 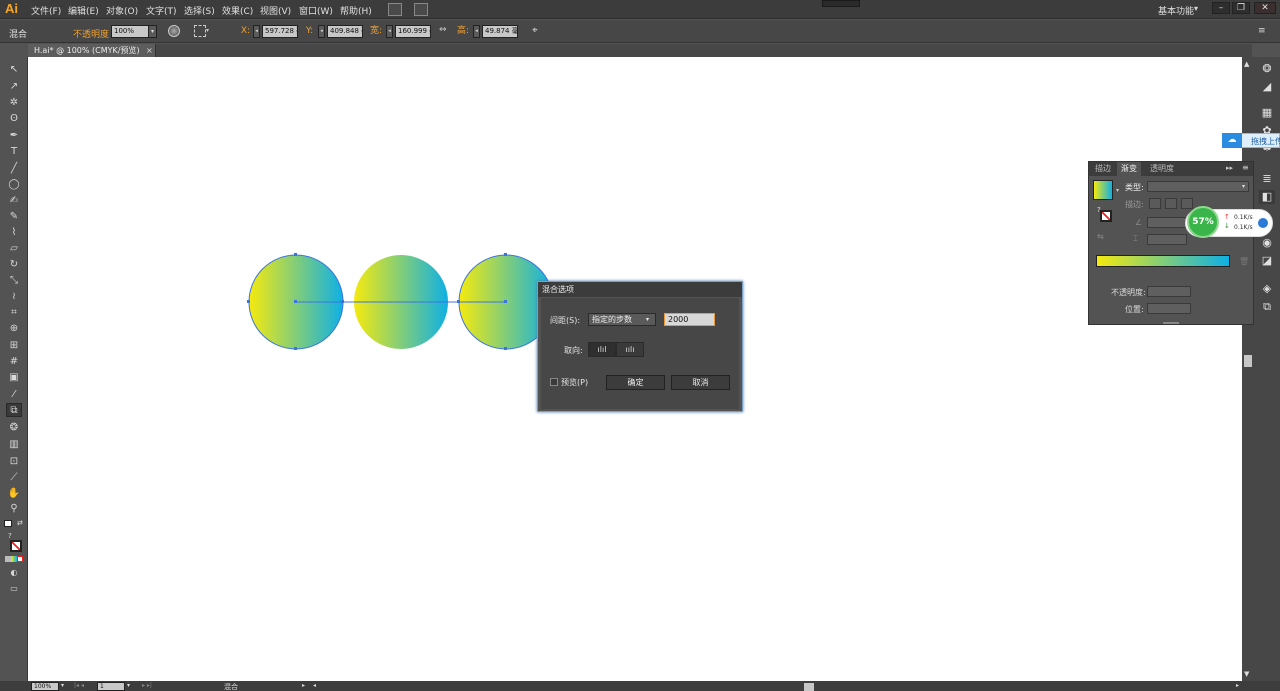 I want to click on x-field: 597.728 毫, so click(x=280, y=31).